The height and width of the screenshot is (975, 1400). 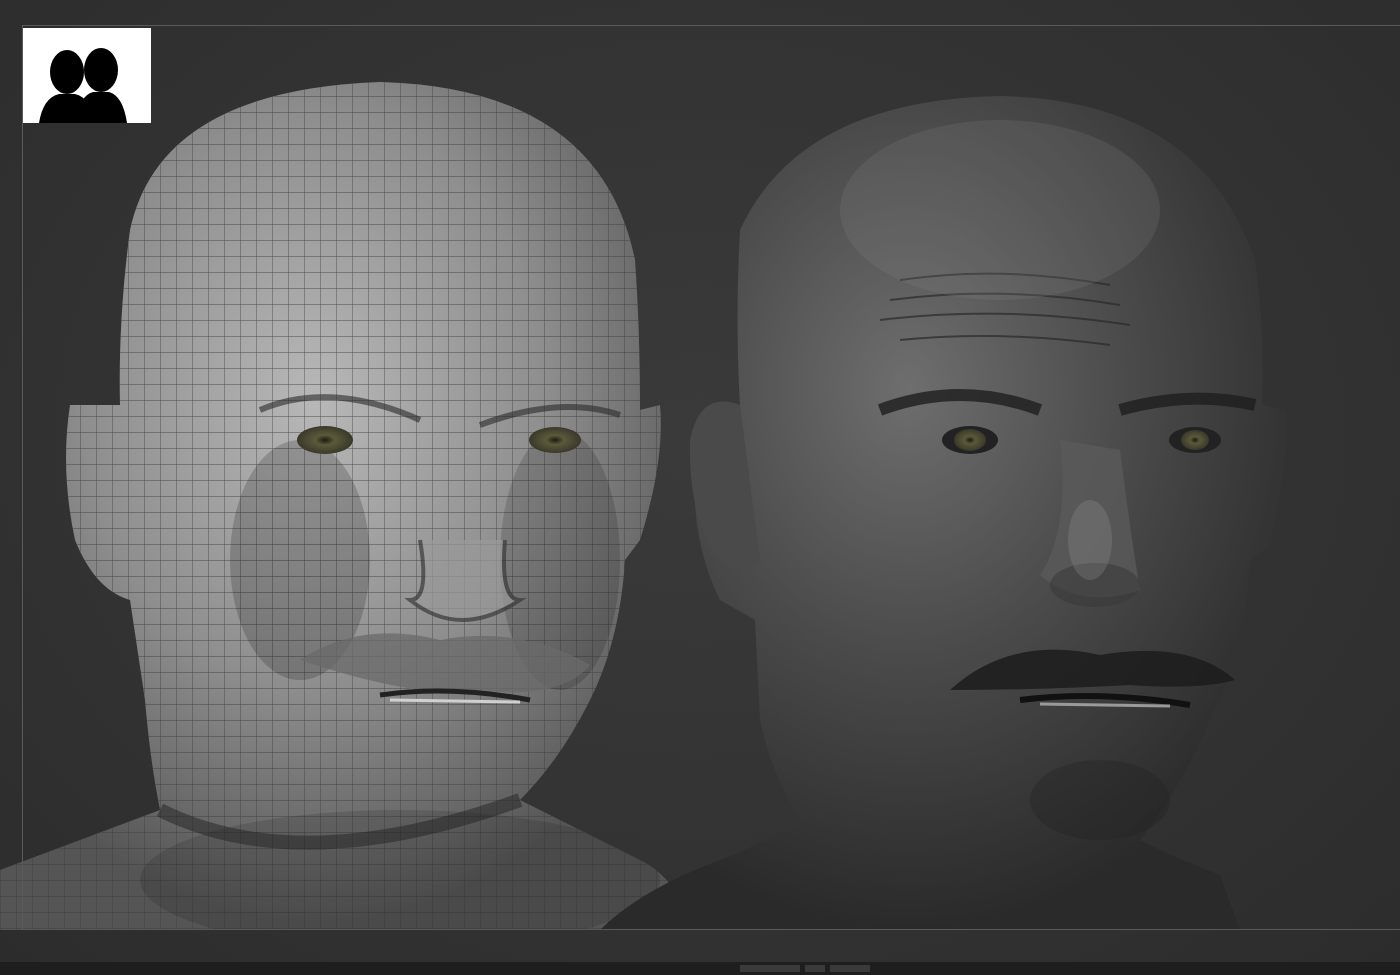 I want to click on viewport-frame-top, so click(x=711, y=25).